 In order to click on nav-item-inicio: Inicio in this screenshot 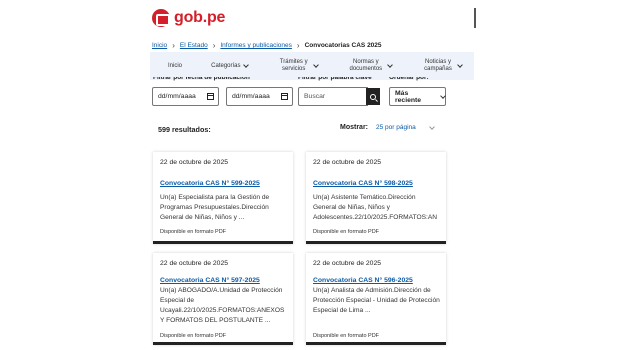, I will do `click(175, 66)`.